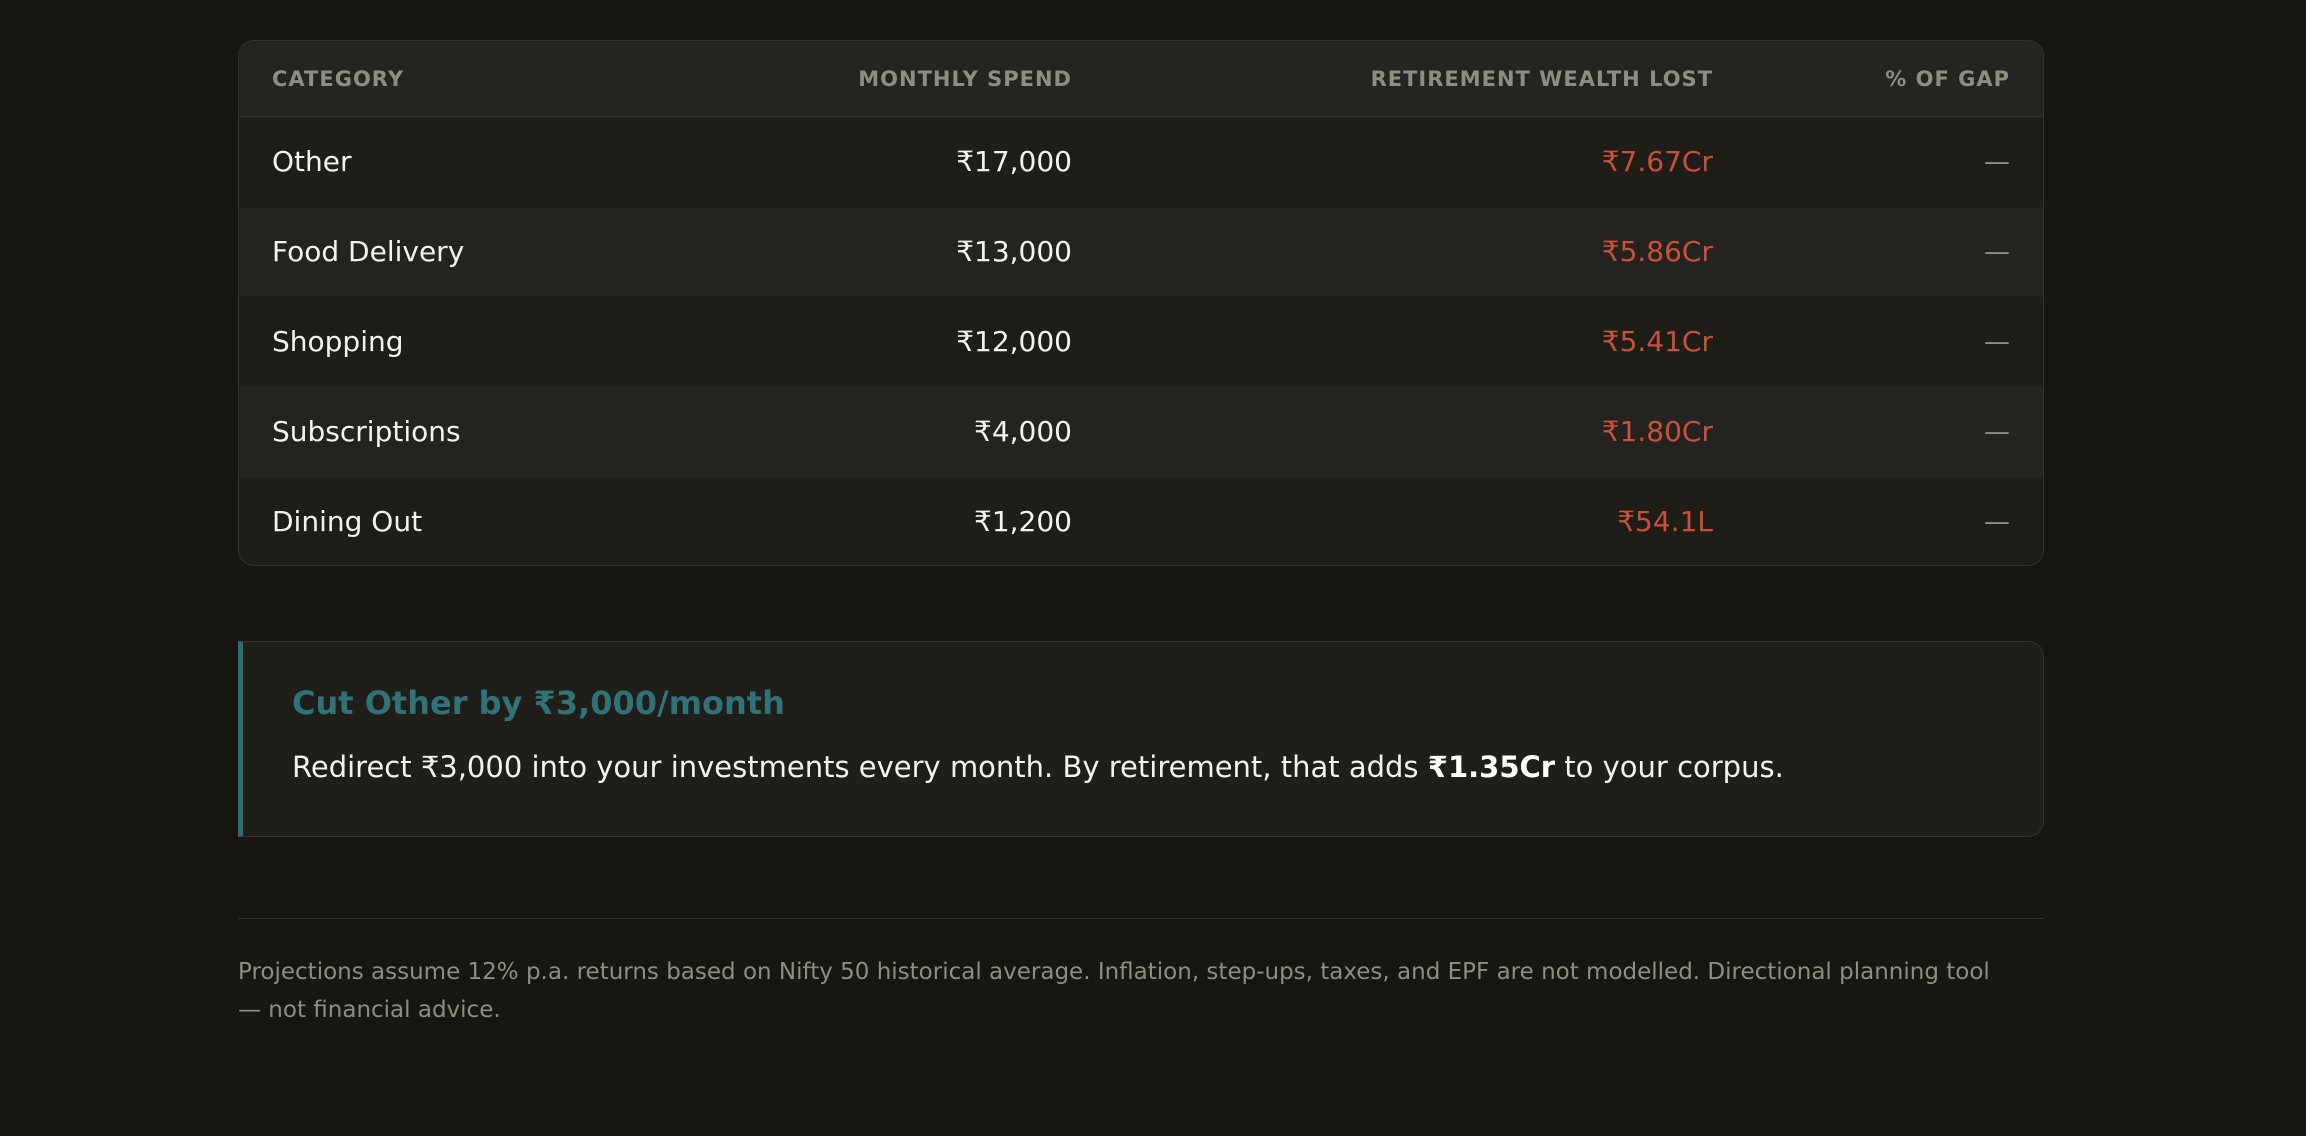 This screenshot has height=1136, width=2306. I want to click on row-wealth-lost: ₹1.80Cr, so click(1657, 431).